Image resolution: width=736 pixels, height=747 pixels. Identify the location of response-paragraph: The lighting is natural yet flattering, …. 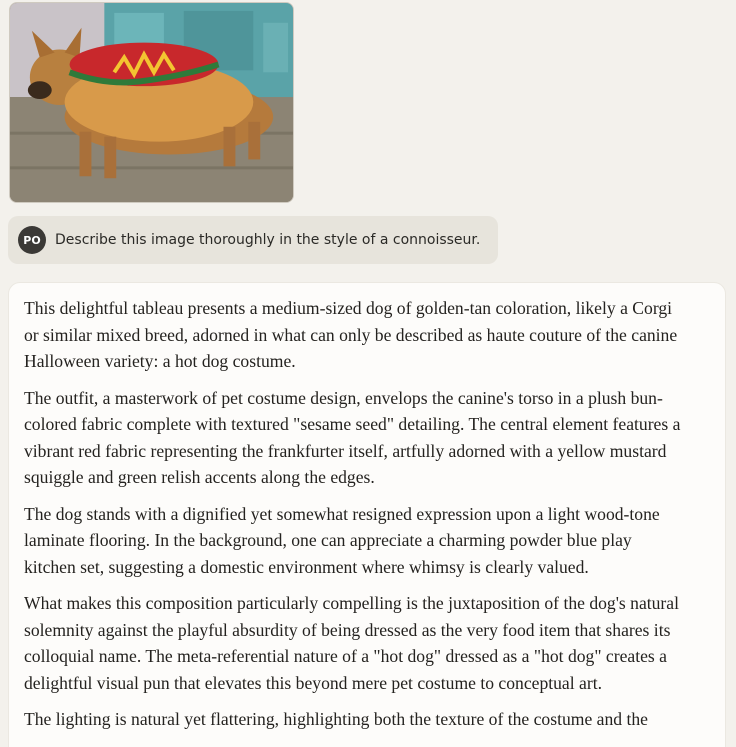
(336, 719).